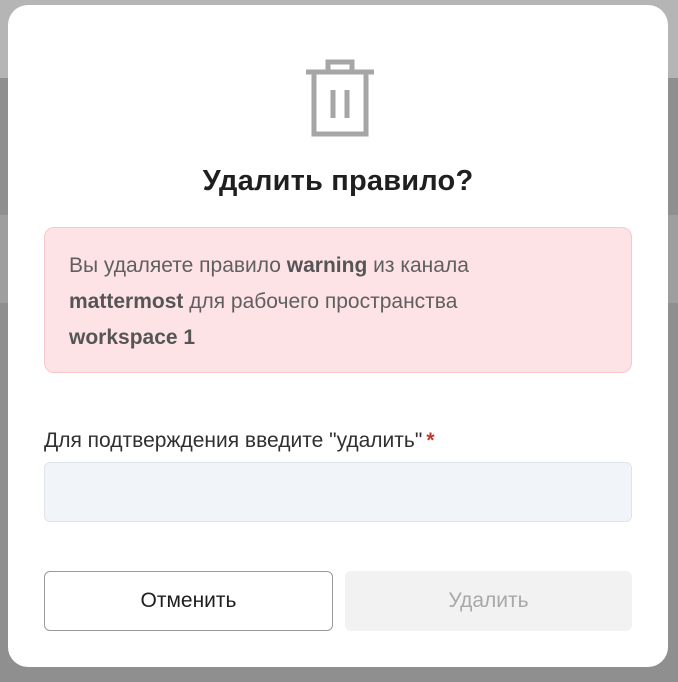  I want to click on confirm-input, so click(338, 492).